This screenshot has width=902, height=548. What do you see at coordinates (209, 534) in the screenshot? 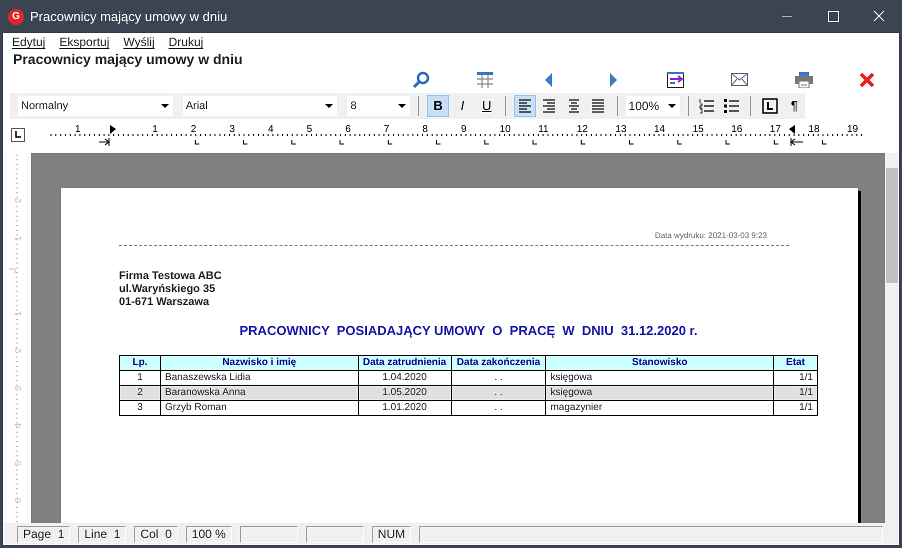
I see `status-pane: 100 %` at bounding box center [209, 534].